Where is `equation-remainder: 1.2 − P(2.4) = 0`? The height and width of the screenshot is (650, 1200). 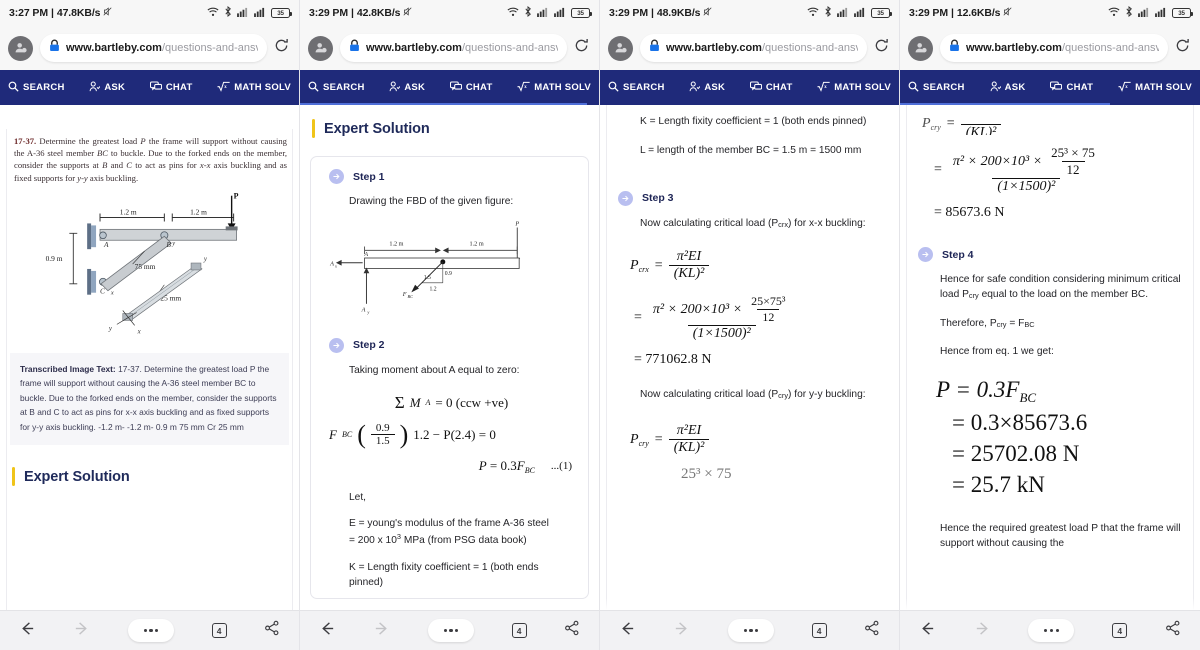
equation-remainder: 1.2 − P(2.4) = 0 is located at coordinates (454, 434).